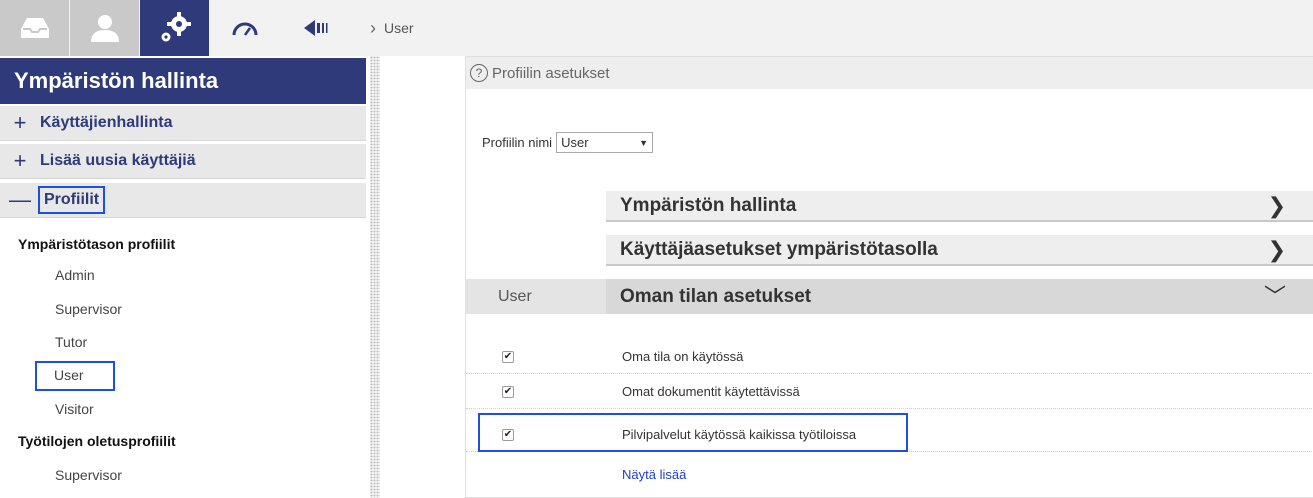  I want to click on inbox-button, so click(34, 28).